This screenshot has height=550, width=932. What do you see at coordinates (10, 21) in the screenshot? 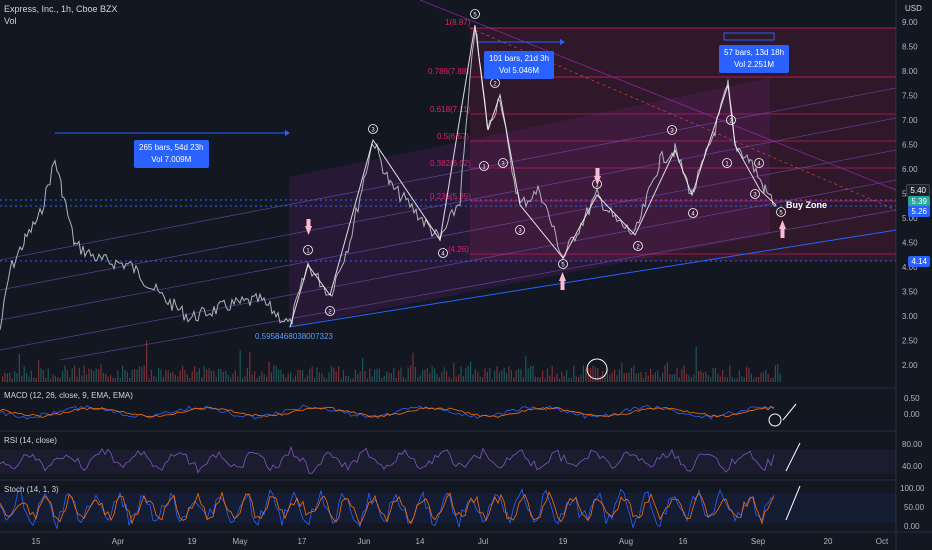
I see `volume-legend: Vol` at bounding box center [10, 21].